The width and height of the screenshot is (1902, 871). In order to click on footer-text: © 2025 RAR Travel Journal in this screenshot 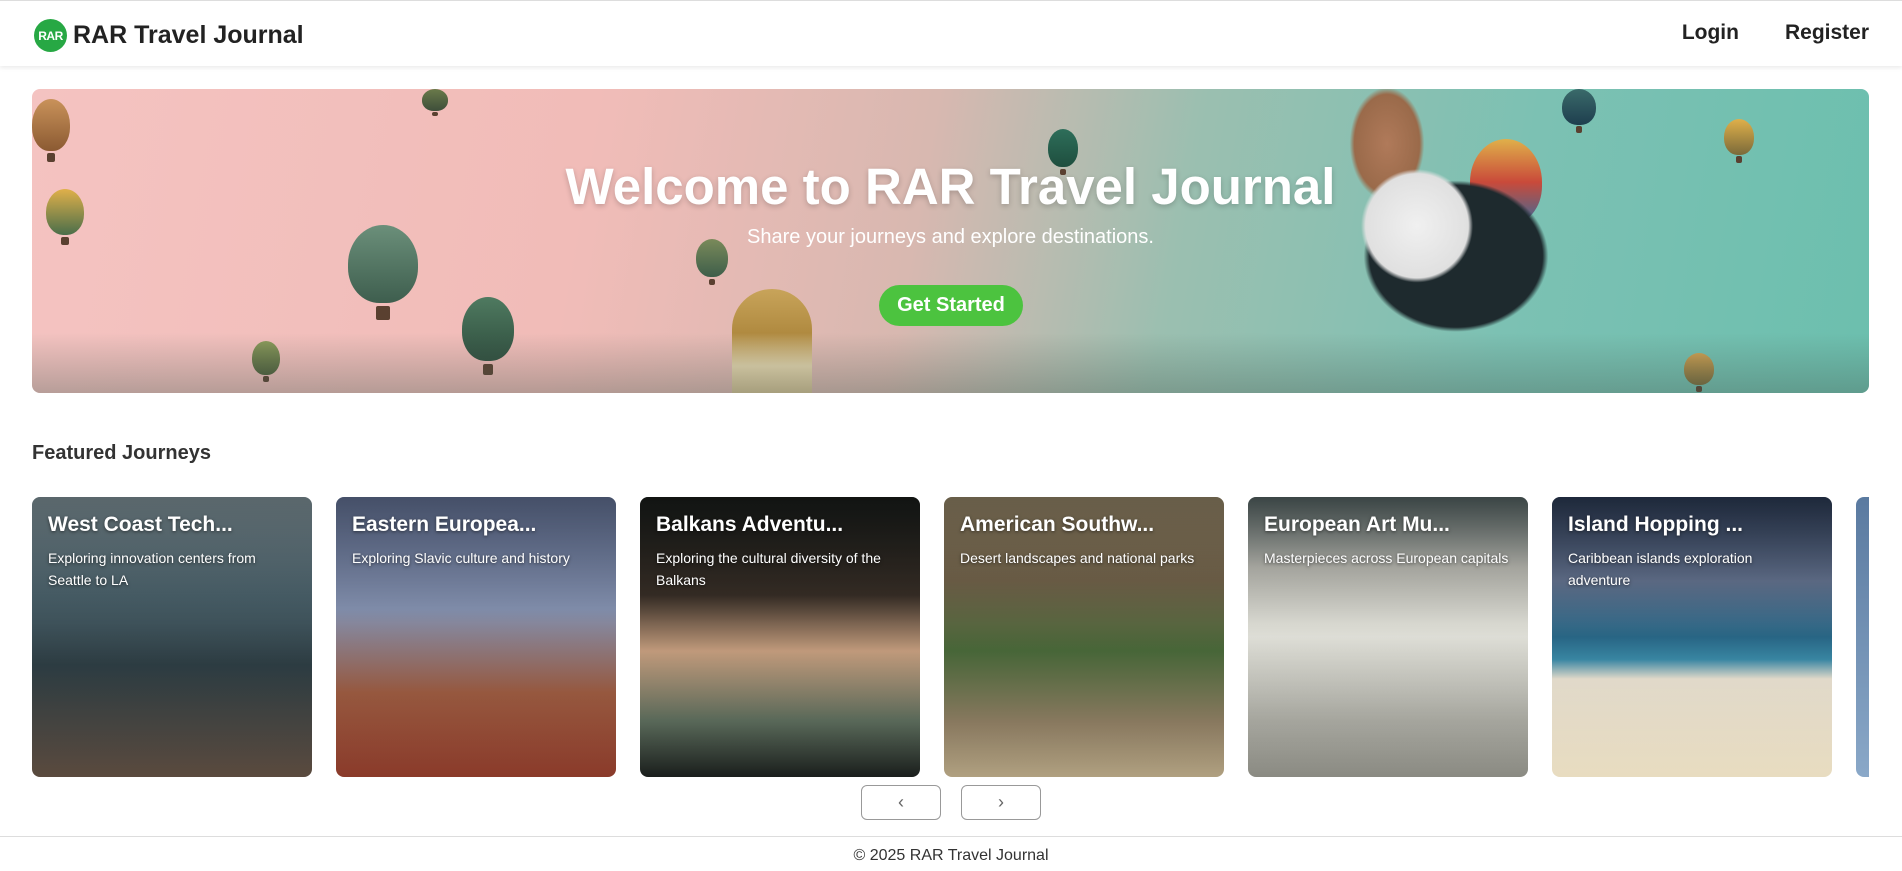, I will do `click(951, 855)`.